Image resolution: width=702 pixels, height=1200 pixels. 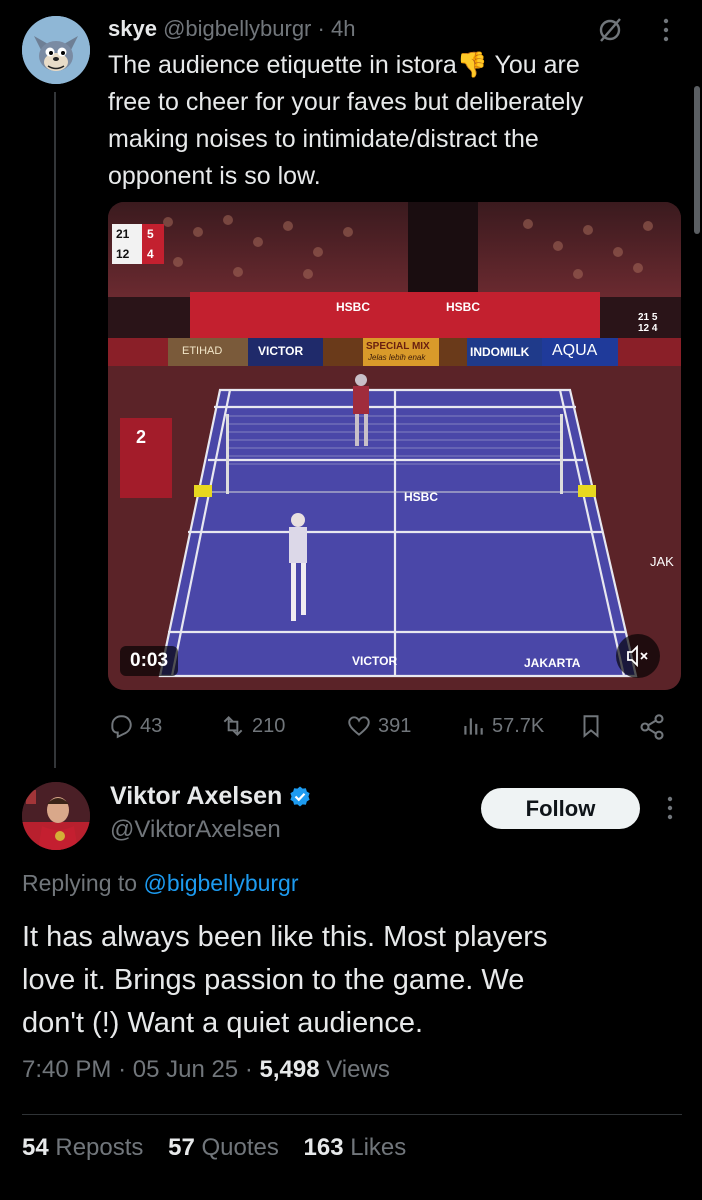 I want to click on grok-icon, so click(x=610, y=30).